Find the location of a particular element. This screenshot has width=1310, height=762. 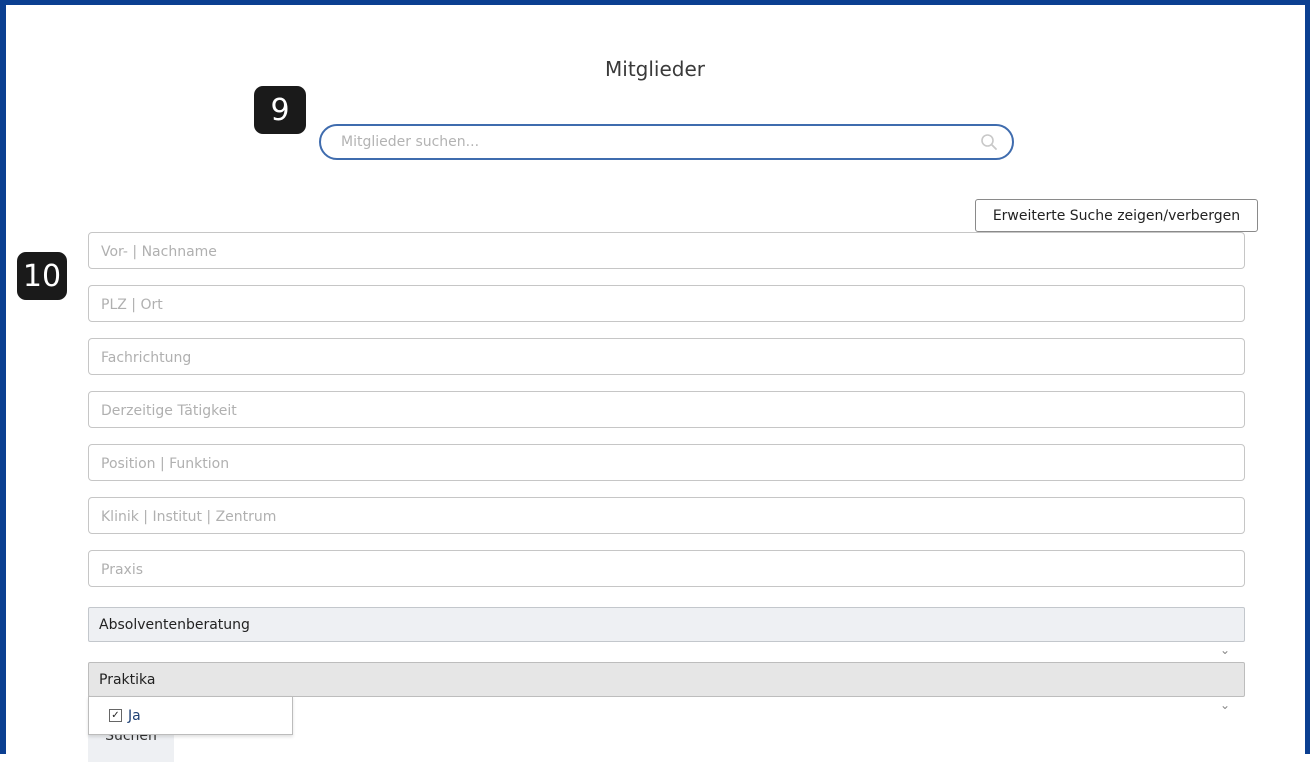

step-badge-9: 9 is located at coordinates (280, 110).